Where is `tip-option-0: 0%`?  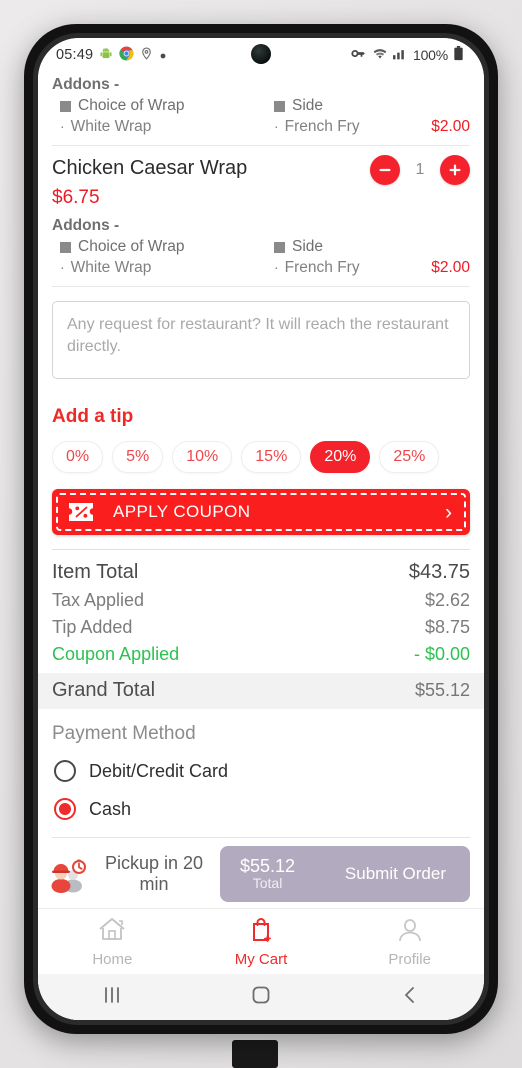
tip-option-0: 0% is located at coordinates (78, 457).